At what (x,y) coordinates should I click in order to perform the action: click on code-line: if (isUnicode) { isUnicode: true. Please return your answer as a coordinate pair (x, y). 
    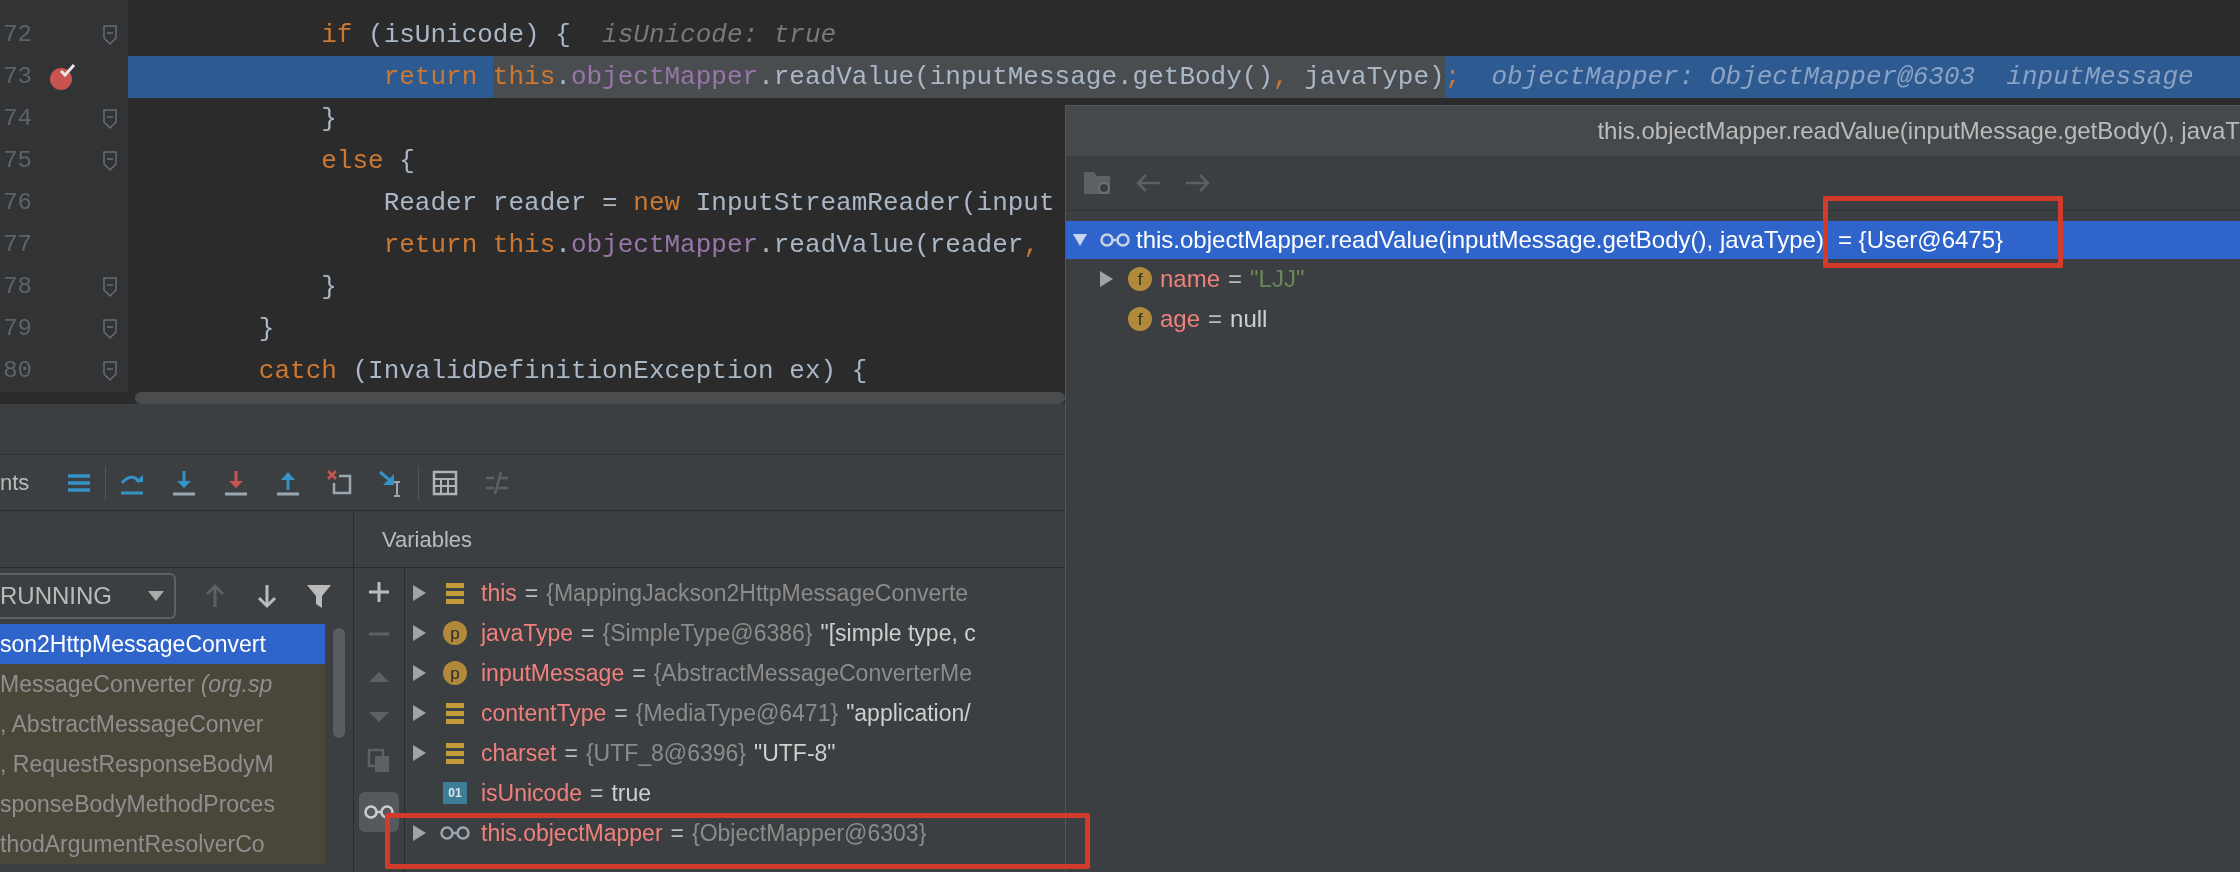
    Looking at the image, I should click on (578, 35).